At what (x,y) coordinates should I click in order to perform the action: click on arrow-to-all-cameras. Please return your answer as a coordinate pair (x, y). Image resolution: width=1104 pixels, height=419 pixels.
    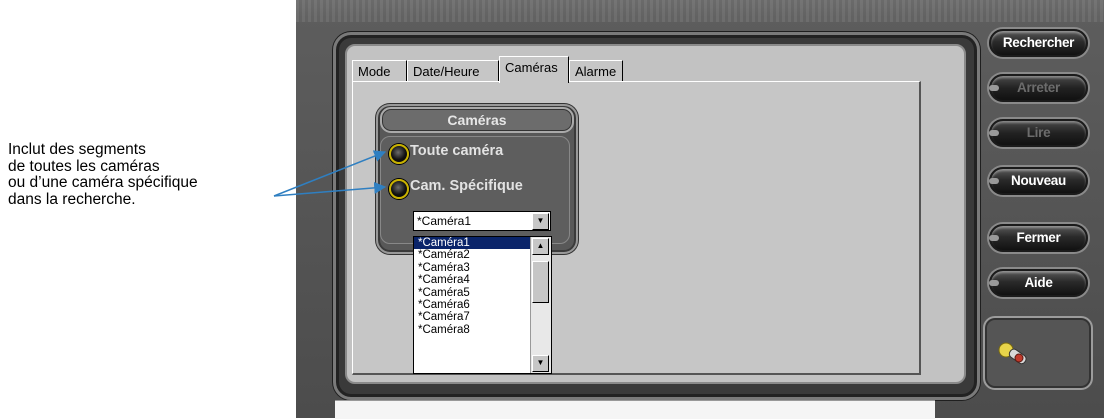
    Looking at the image, I should click on (330, 173).